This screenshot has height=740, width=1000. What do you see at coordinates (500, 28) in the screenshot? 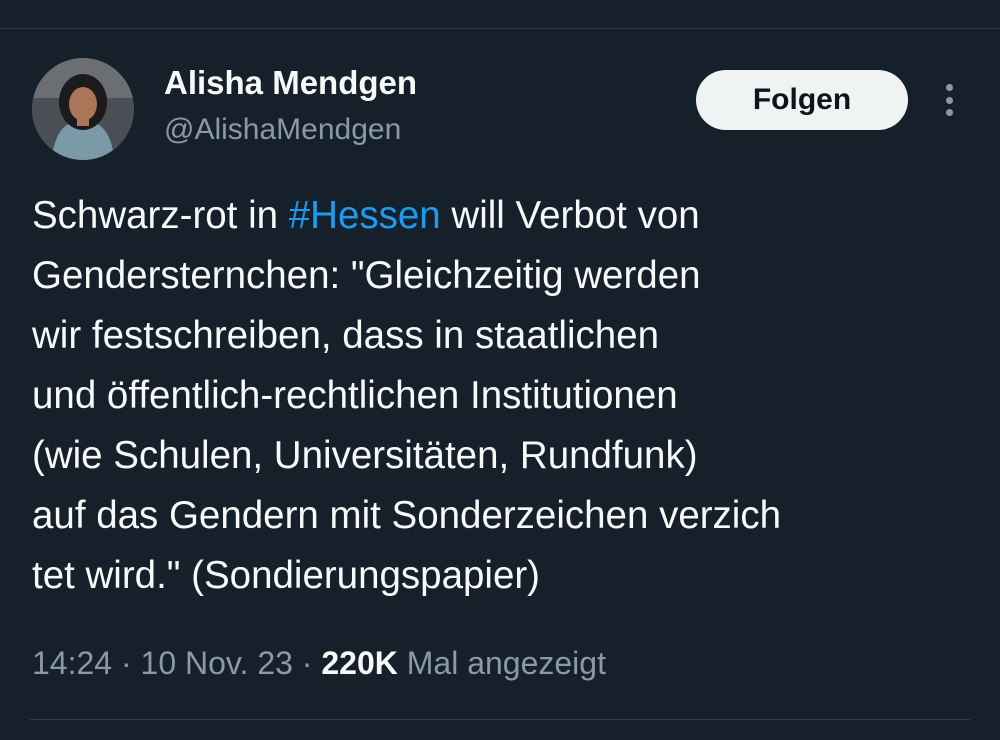
I see `top-divider` at bounding box center [500, 28].